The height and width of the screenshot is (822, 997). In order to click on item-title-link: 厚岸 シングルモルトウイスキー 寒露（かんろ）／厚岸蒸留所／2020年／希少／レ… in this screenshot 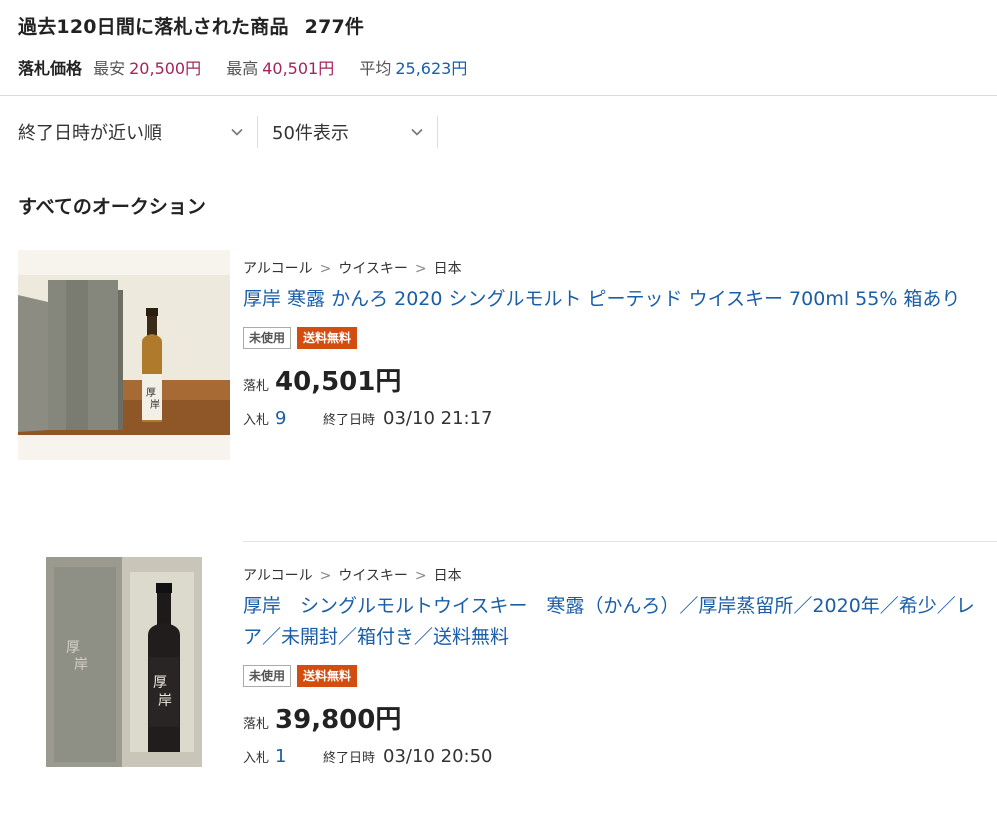, I will do `click(610, 622)`.